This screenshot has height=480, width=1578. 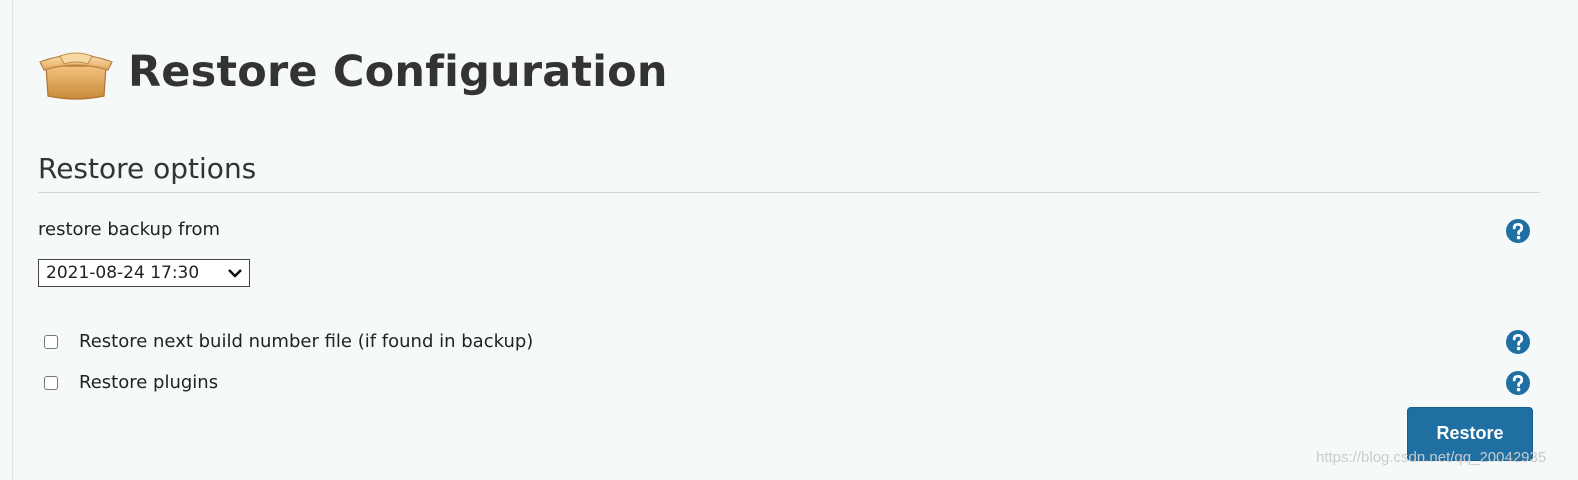 I want to click on backup-select-value: 2021-08-24 17:30, so click(x=123, y=273).